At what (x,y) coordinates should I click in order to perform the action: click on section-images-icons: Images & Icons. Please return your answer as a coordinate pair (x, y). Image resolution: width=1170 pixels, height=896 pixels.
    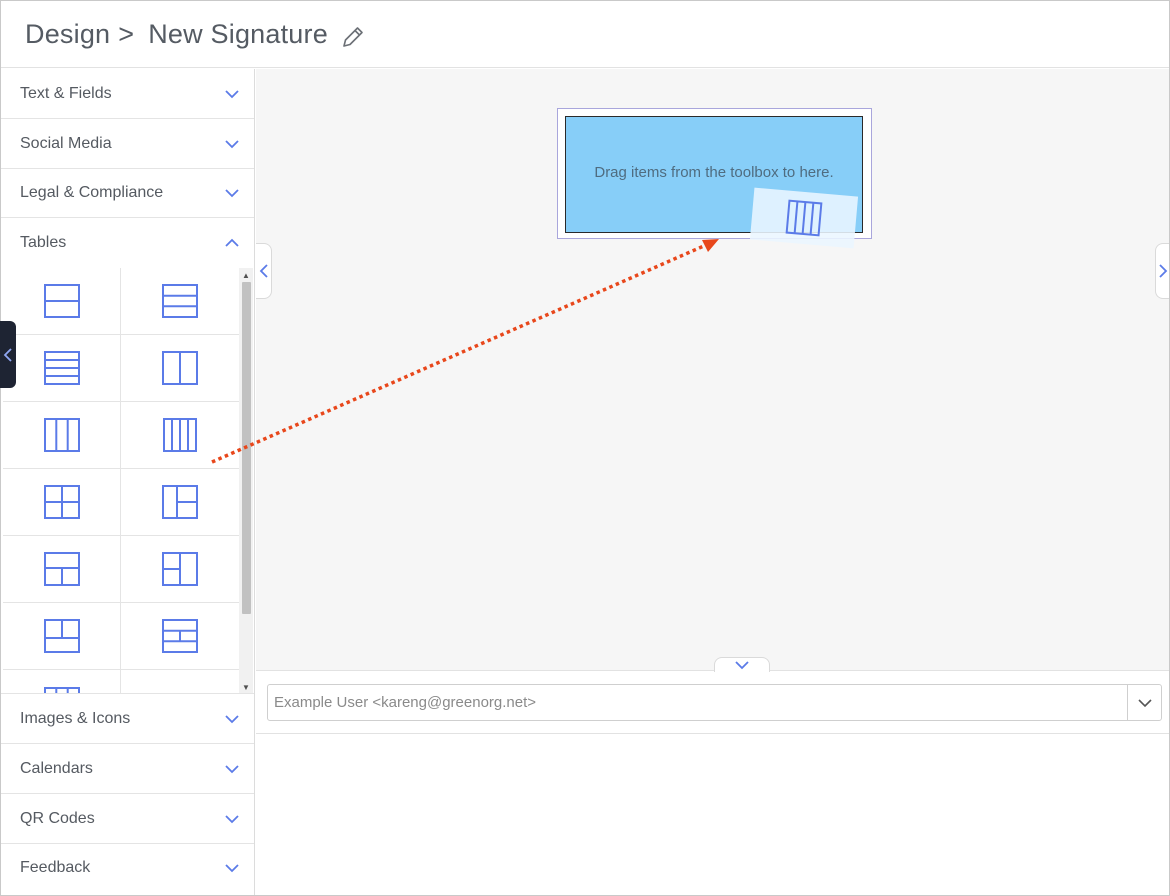
    Looking at the image, I should click on (127, 719).